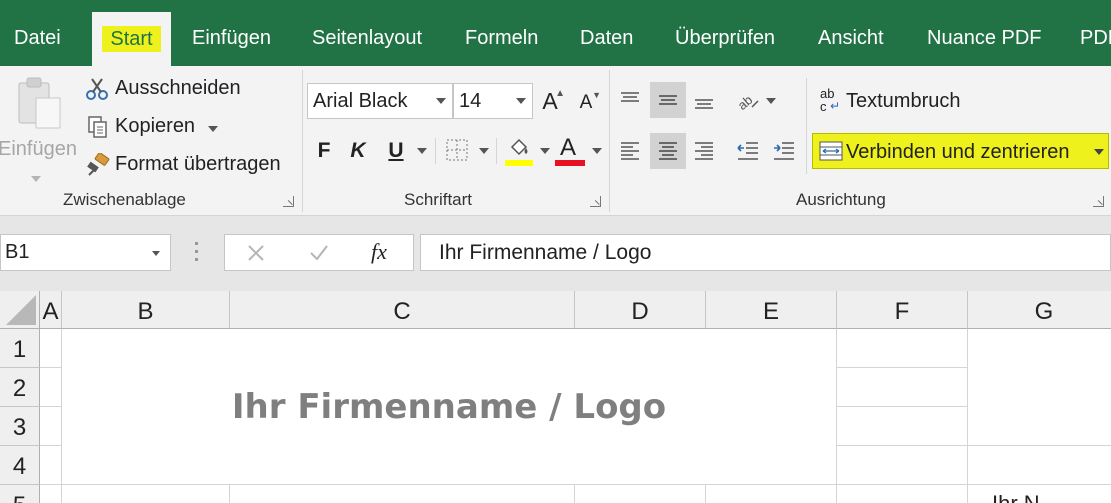  I want to click on svg-text: ab, so click(745, 101).